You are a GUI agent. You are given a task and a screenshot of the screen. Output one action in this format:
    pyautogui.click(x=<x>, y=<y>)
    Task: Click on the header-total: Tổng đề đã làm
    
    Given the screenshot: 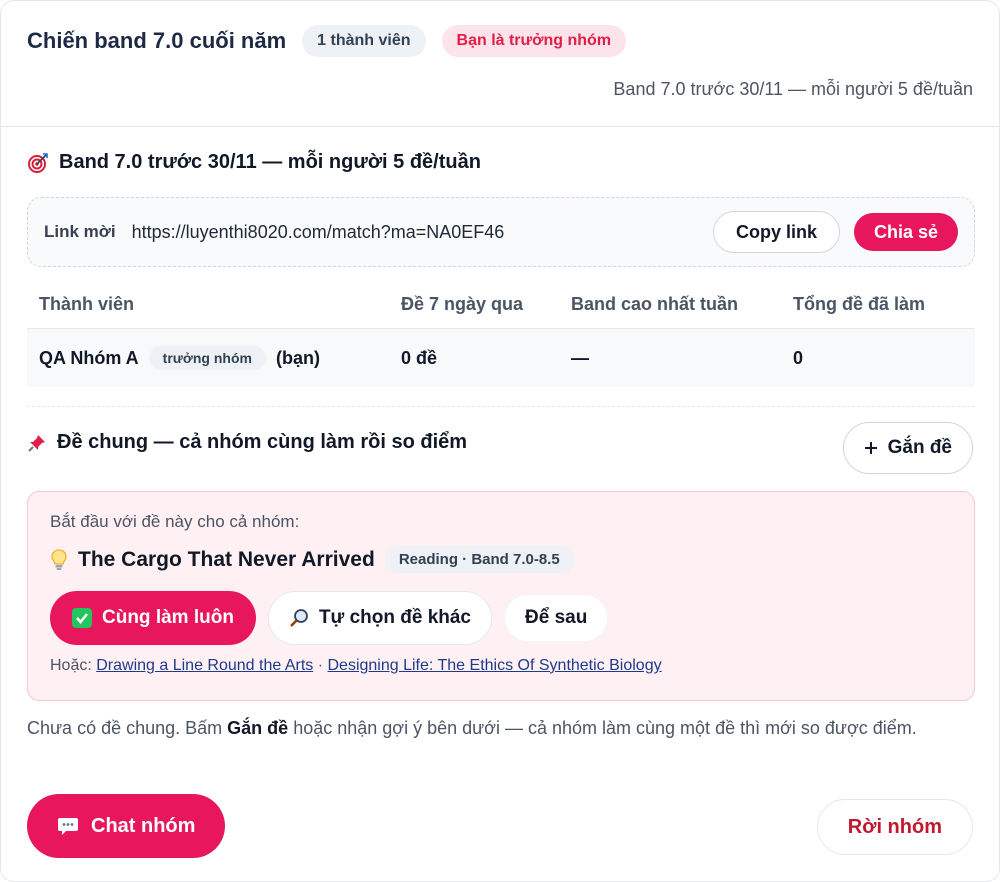 What is the action you would take?
    pyautogui.click(x=859, y=304)
    